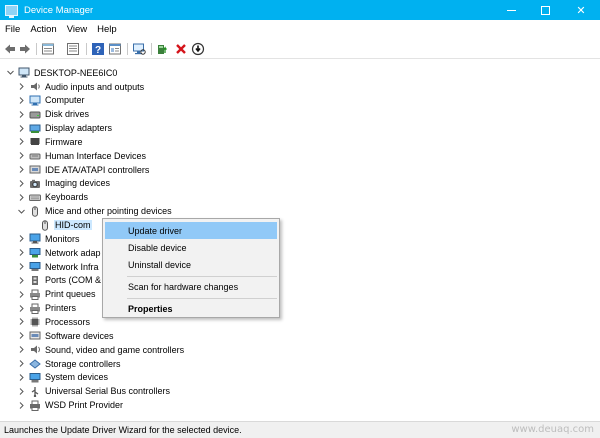 This screenshot has width=600, height=438. I want to click on tree-category: Disk drives, so click(53, 114).